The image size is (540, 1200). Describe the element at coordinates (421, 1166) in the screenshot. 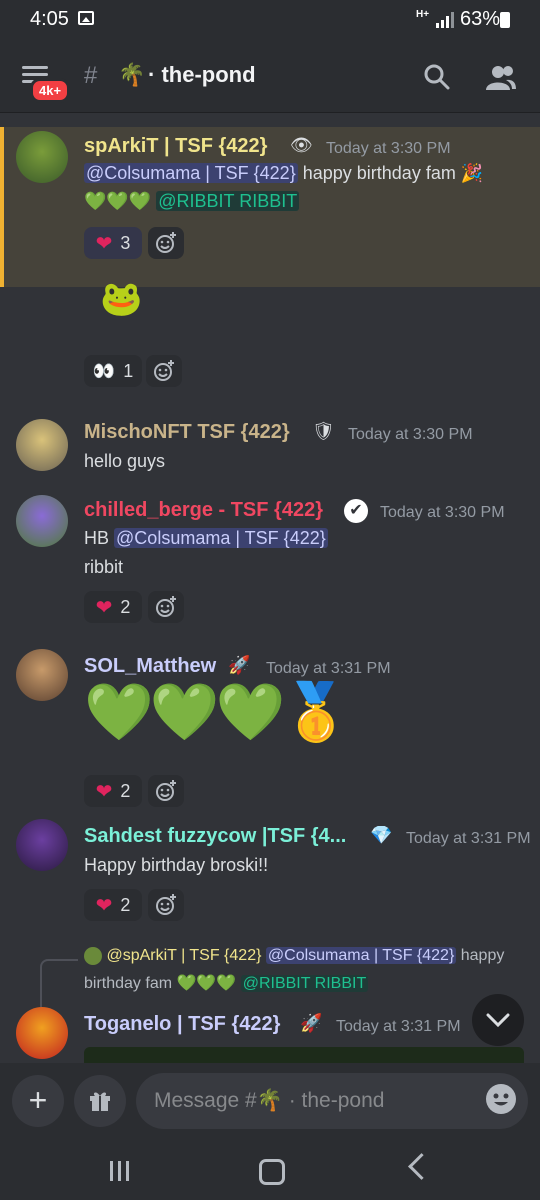

I see `back-button` at that location.